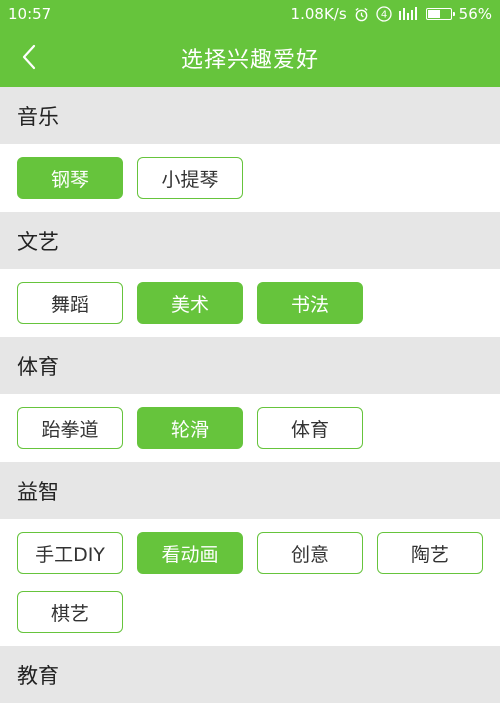 The height and width of the screenshot is (711, 500). What do you see at coordinates (310, 303) in the screenshot?
I see `interest-tag-selected: 书法` at bounding box center [310, 303].